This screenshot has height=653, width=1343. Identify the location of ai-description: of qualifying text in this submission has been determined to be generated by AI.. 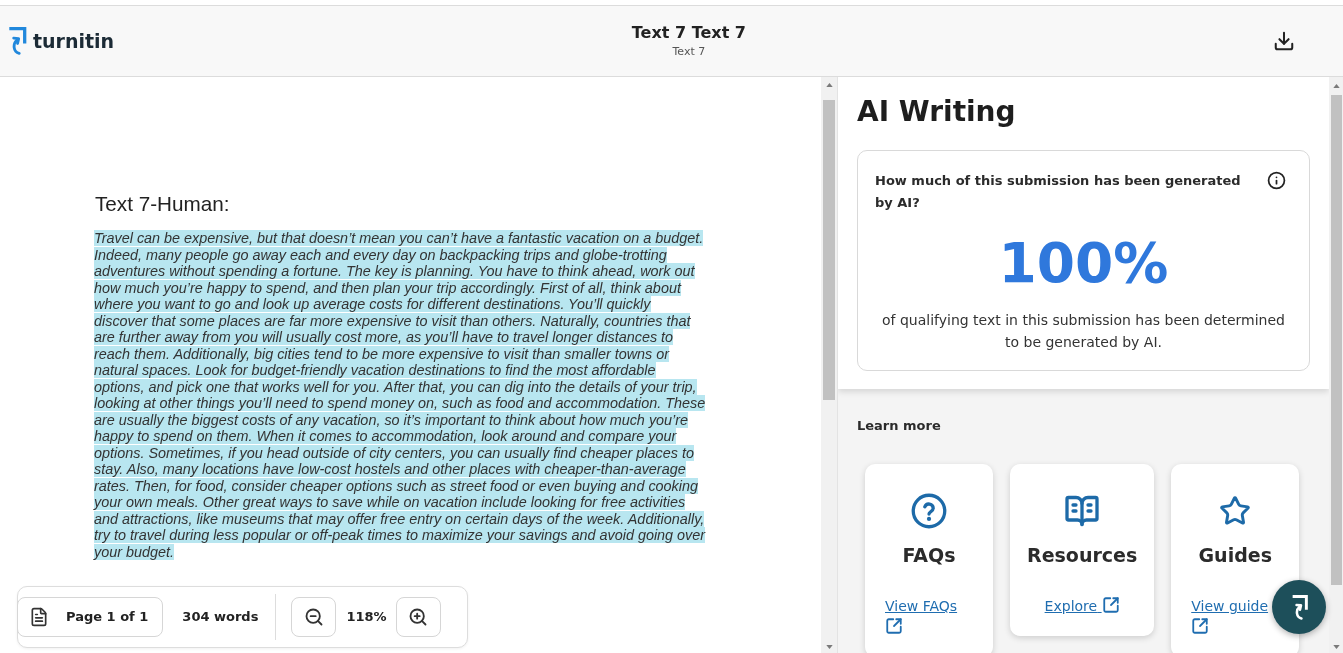
(1083, 331).